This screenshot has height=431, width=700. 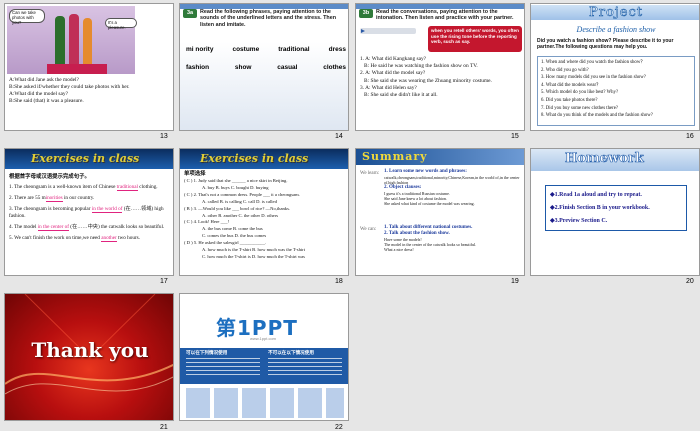 What do you see at coordinates (266, 49) in the screenshot?
I see `phrase-row: mi nority costume traditional dress` at bounding box center [266, 49].